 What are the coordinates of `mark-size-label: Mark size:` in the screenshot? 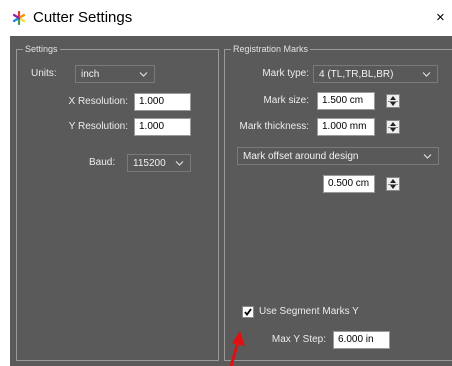 It's located at (286, 100).